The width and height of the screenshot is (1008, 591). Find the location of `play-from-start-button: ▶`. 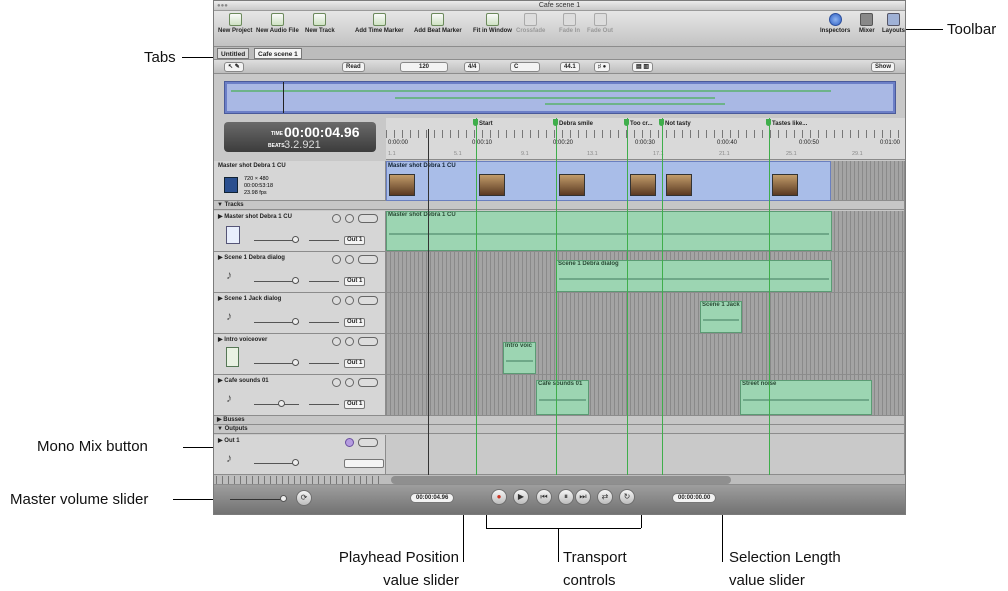

play-from-start-button: ▶ is located at coordinates (521, 497).